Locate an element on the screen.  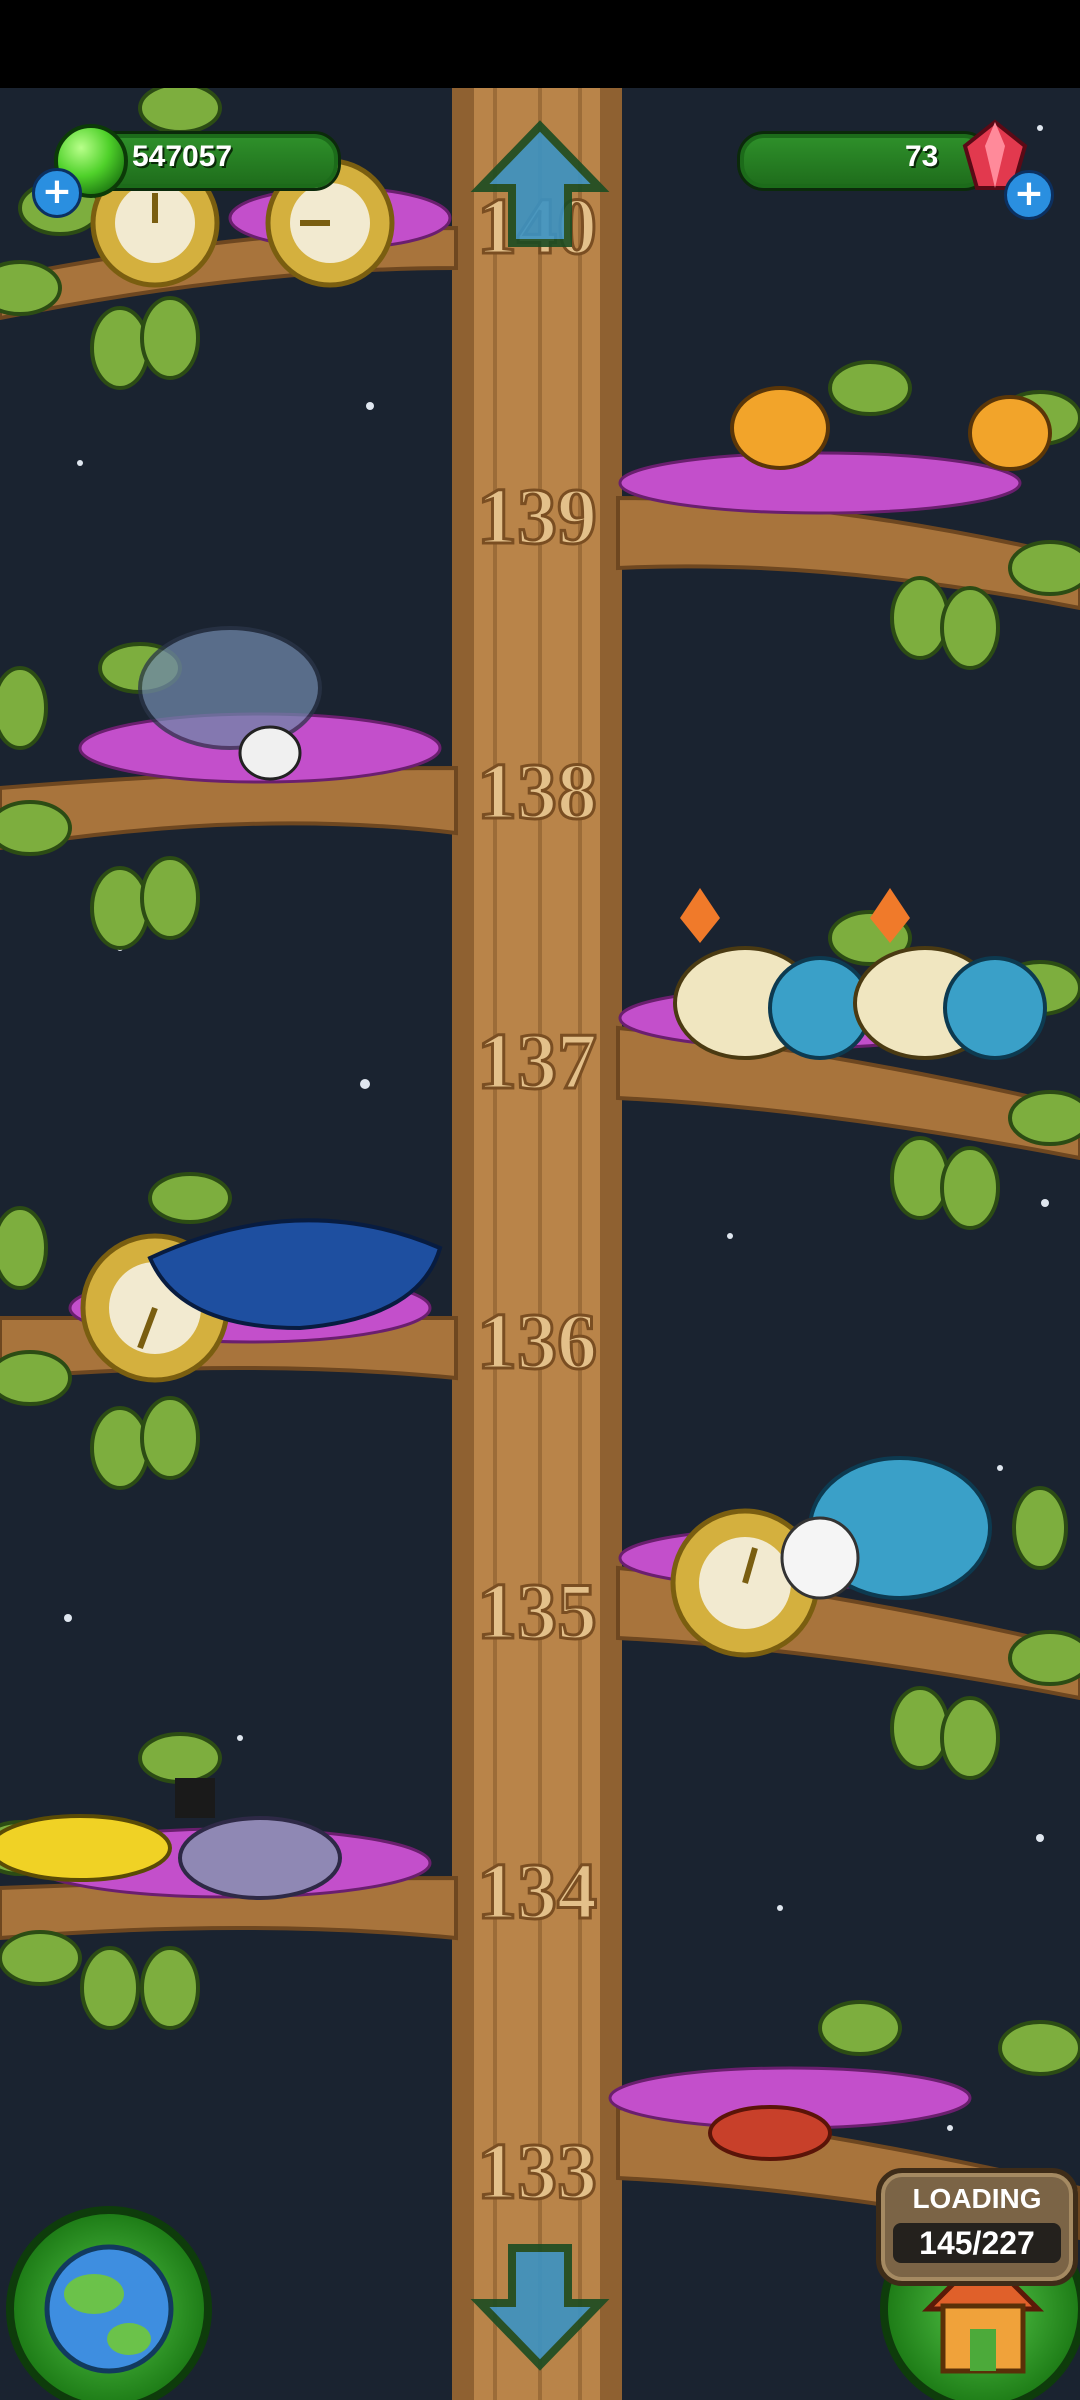
status-bar is located at coordinates (540, 44).